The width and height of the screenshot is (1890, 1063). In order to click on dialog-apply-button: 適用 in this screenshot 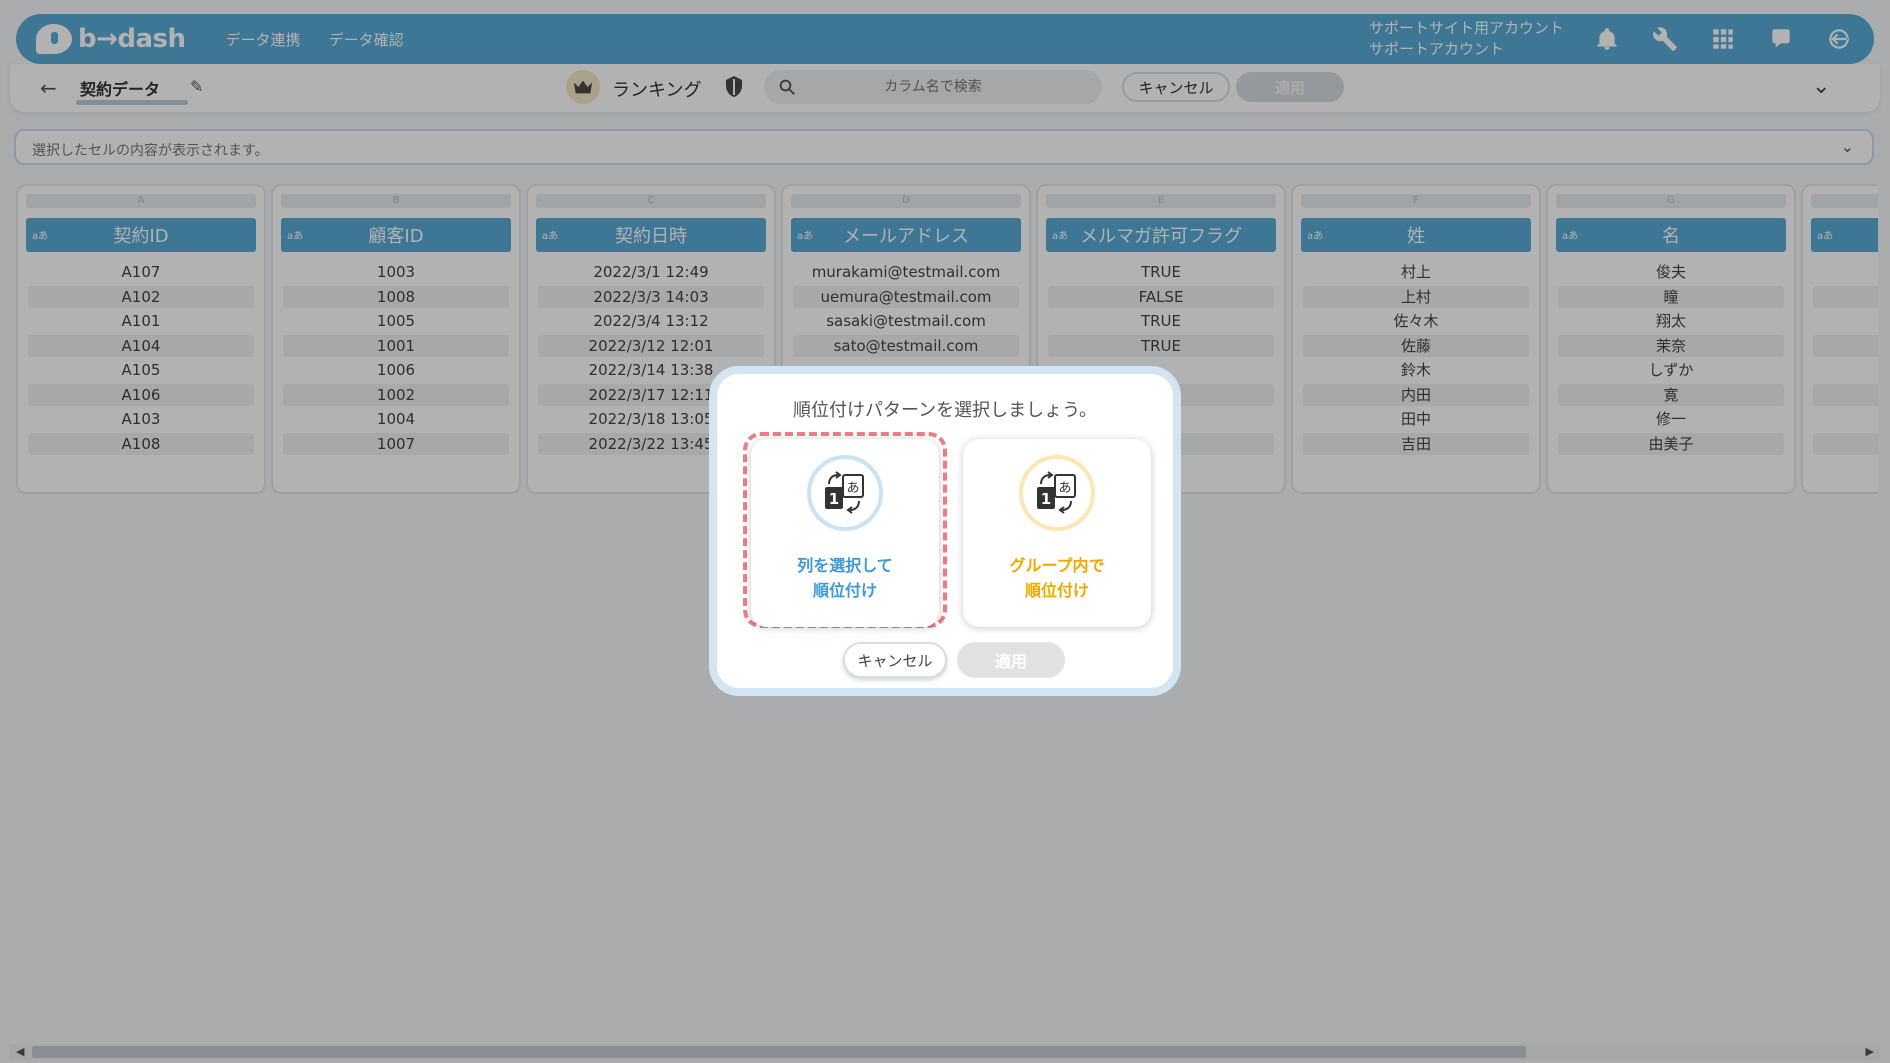, I will do `click(1011, 660)`.